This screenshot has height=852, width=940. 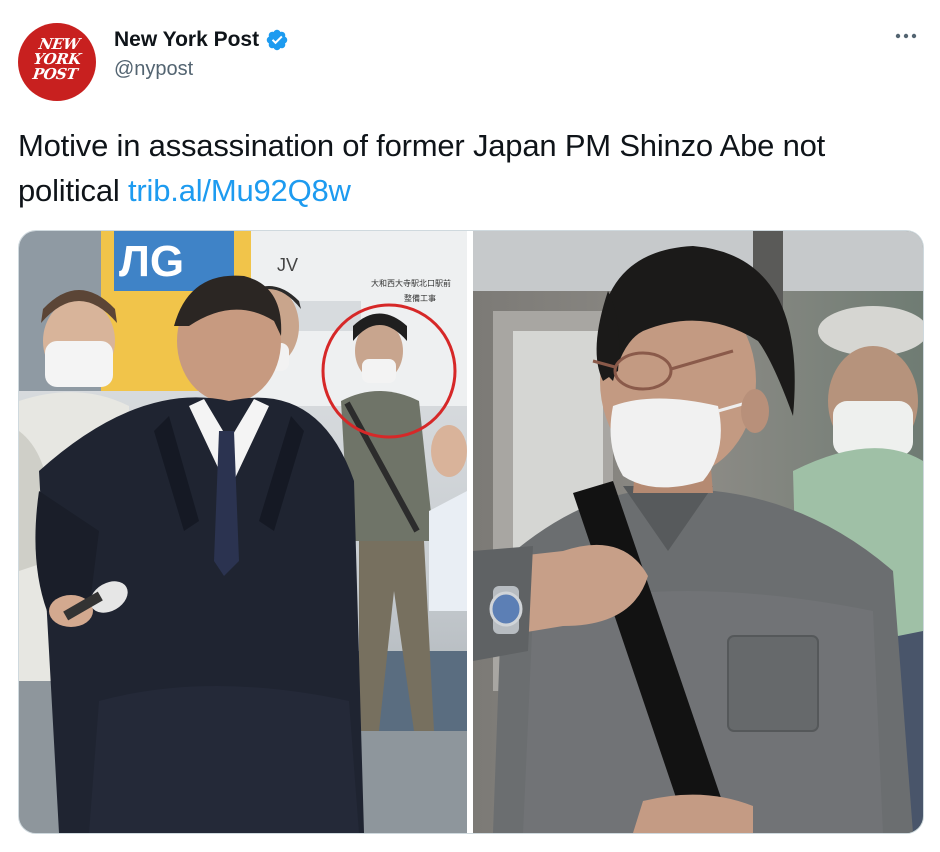 I want to click on tweet-link: trib.al/Mu92Q8w, so click(x=239, y=190).